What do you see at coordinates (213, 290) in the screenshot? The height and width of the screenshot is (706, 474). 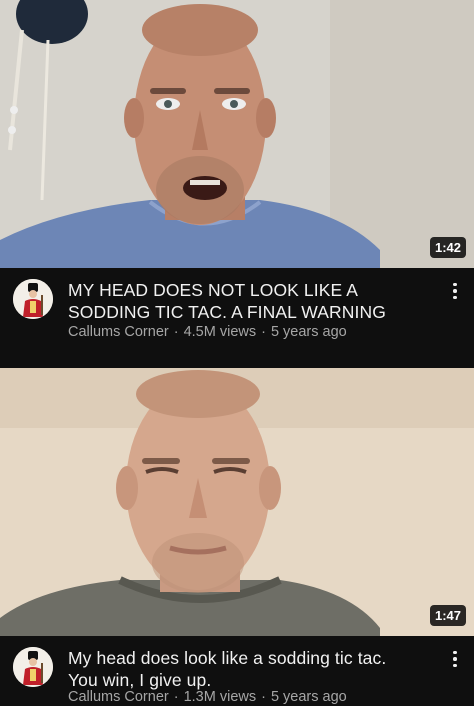 I see `video-title-line: MY HEAD DOES NOT LOOK LIKE A` at bounding box center [213, 290].